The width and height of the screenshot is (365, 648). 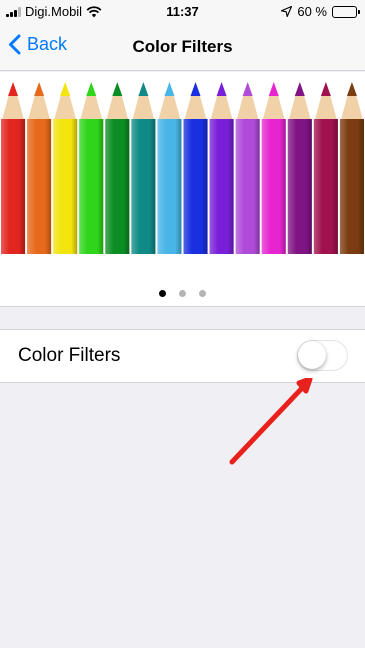 I want to click on color-filters-toggle, so click(x=322, y=355).